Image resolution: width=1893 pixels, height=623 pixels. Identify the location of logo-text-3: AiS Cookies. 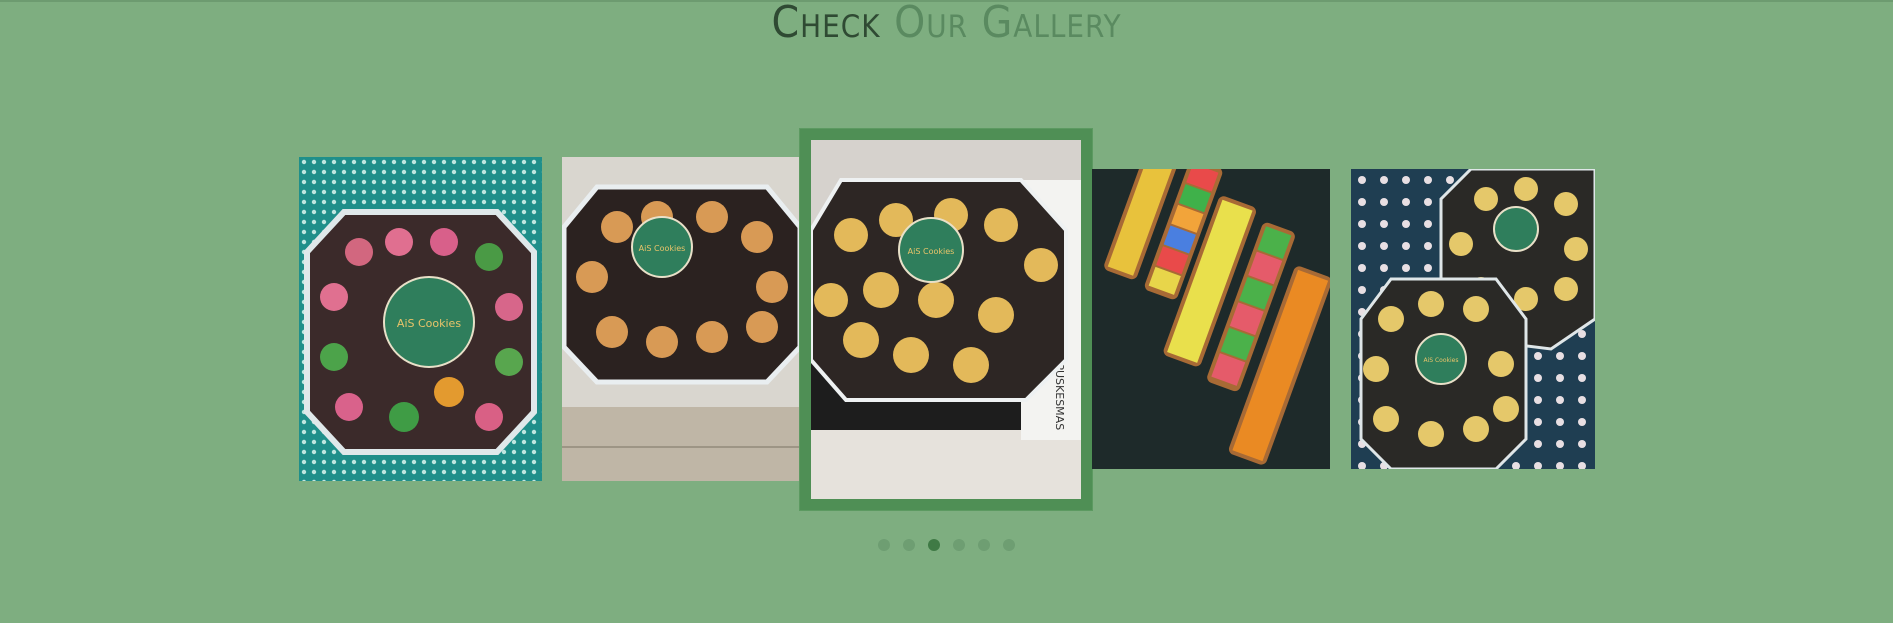
(931, 251).